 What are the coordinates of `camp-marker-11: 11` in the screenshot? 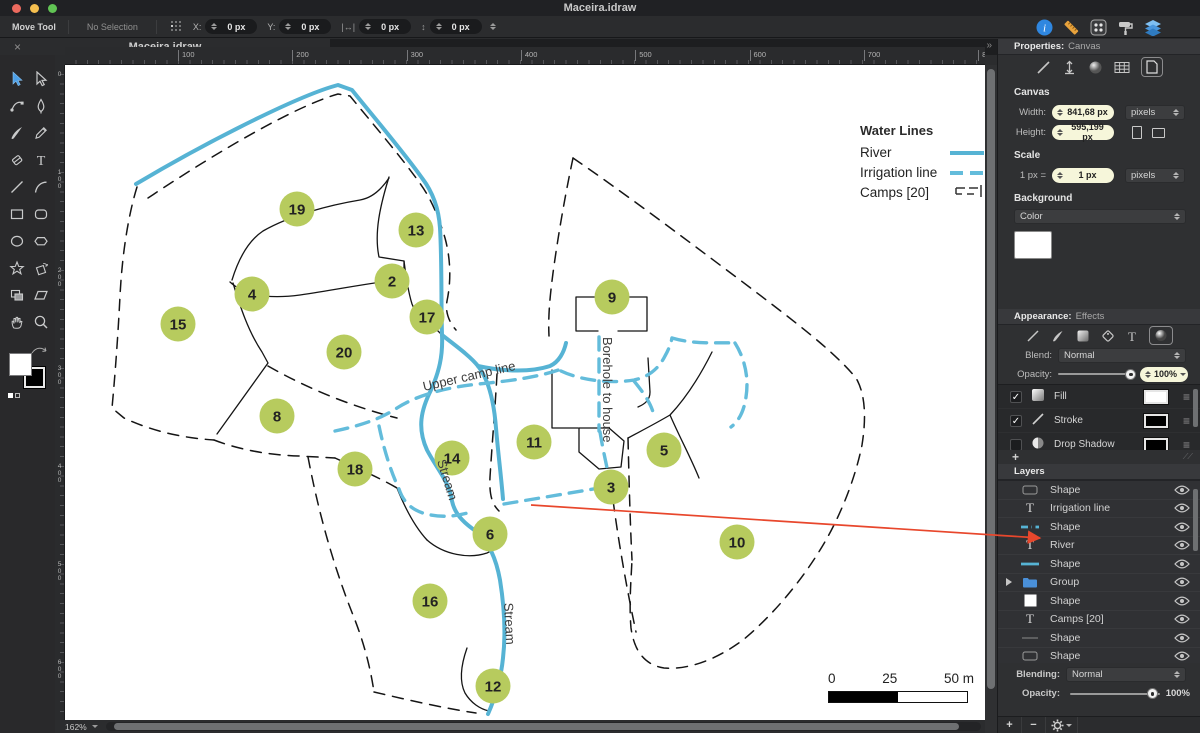 It's located at (534, 442).